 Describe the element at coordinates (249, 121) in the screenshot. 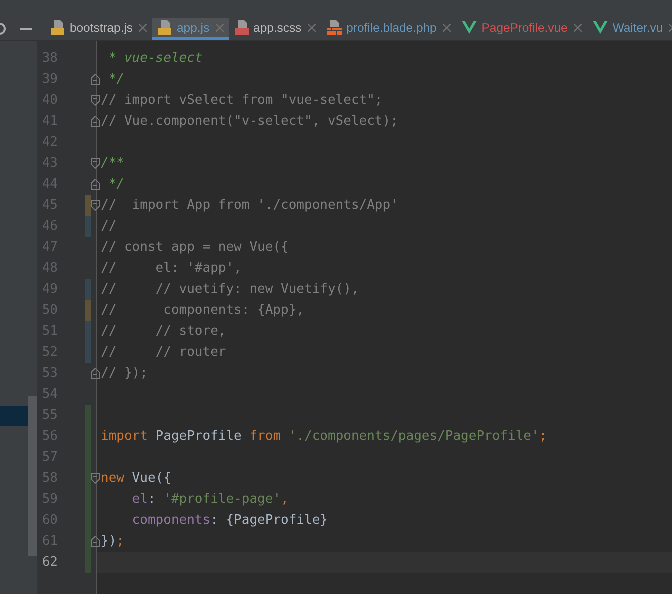

I see `code-line: // Vue.component("v-select", vSelect);` at that location.